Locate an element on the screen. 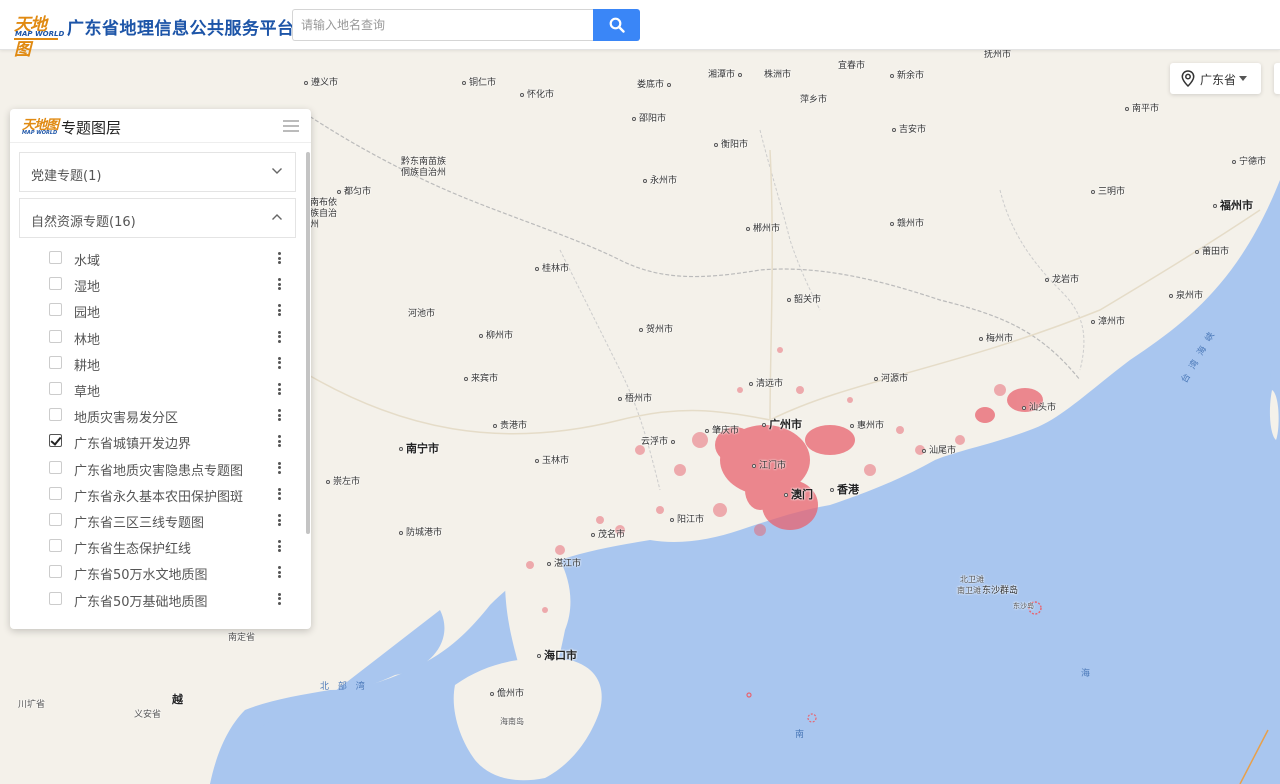  map-label-heyuan: 河源市 is located at coordinates (891, 379).